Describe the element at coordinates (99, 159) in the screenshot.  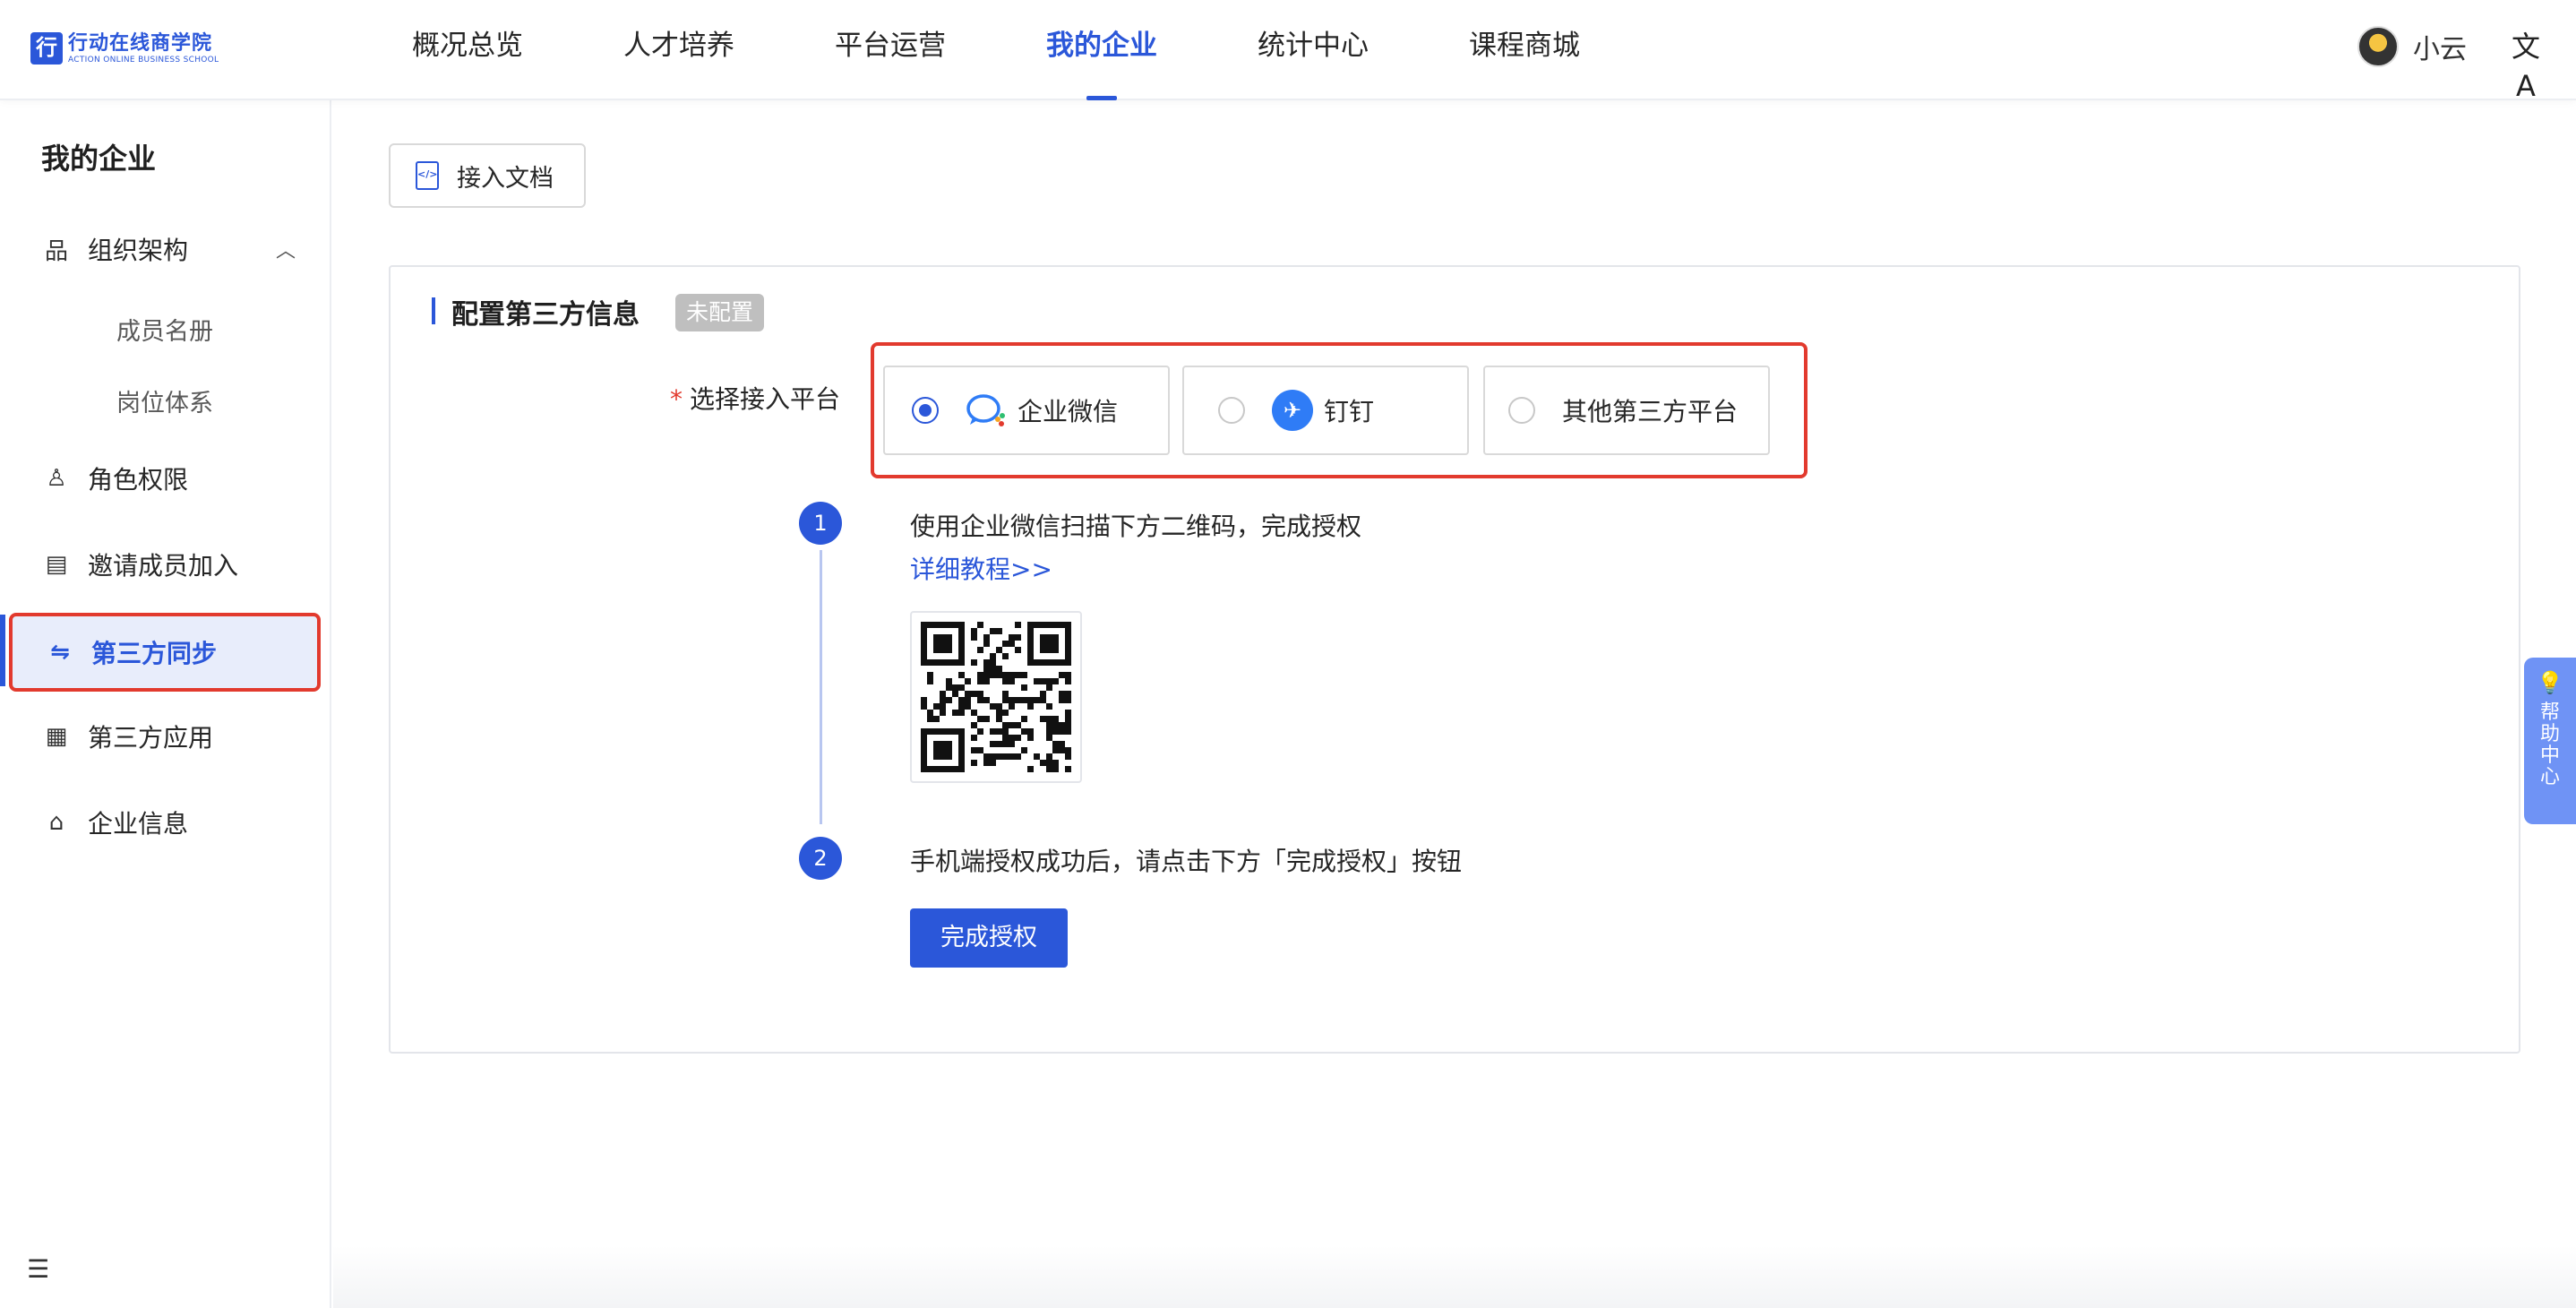
I see `sidebar-title: 我的企业` at that location.